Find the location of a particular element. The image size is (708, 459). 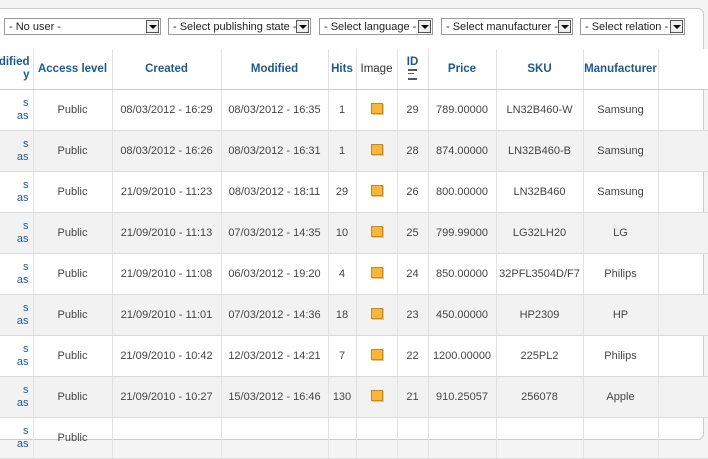

relation-filter-select: - Select relation - is located at coordinates (632, 26).